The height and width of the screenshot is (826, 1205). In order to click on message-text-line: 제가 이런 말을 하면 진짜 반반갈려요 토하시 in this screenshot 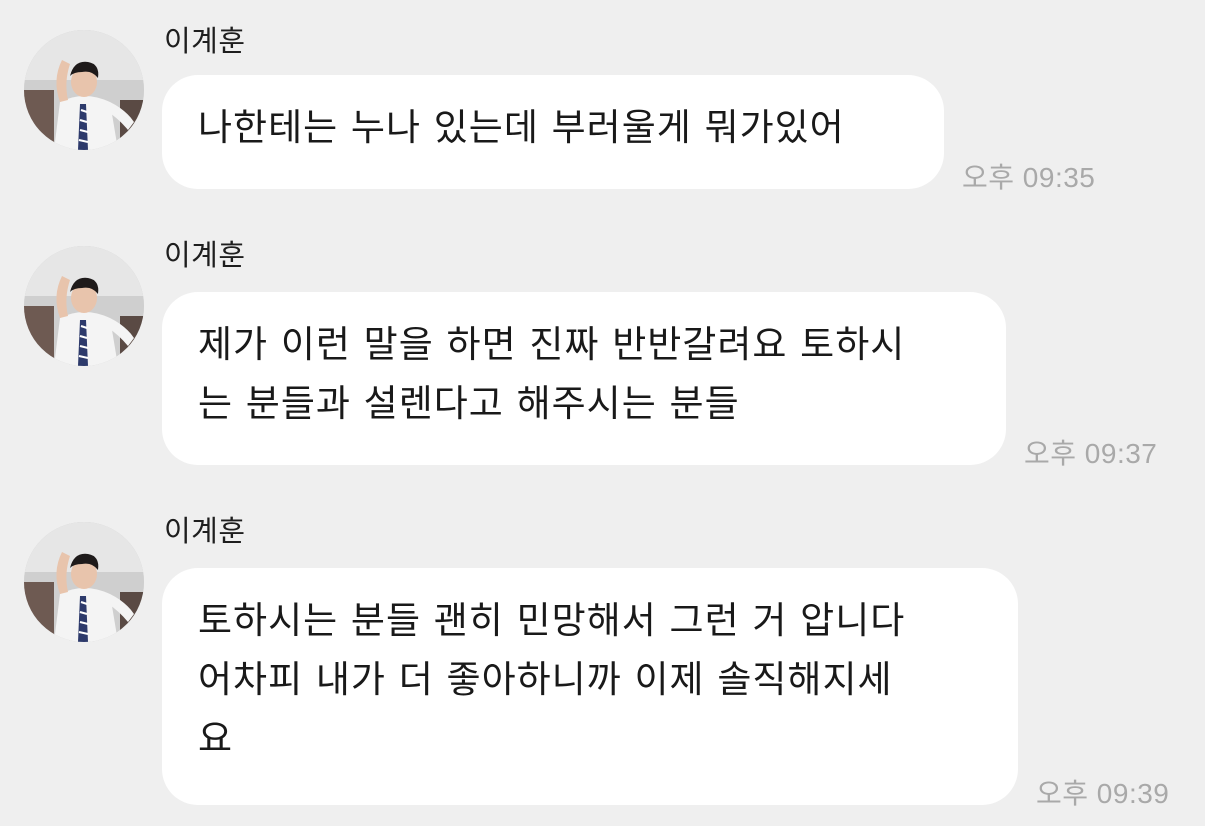, I will do `click(552, 344)`.